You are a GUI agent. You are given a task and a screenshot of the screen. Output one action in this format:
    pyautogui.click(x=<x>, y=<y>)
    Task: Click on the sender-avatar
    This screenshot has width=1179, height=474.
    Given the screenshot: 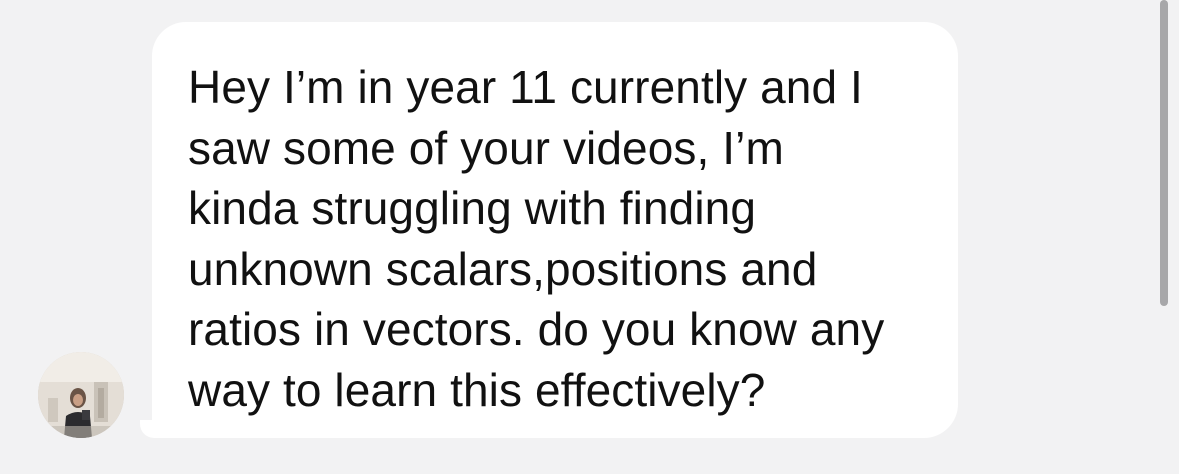 What is the action you would take?
    pyautogui.click(x=81, y=395)
    